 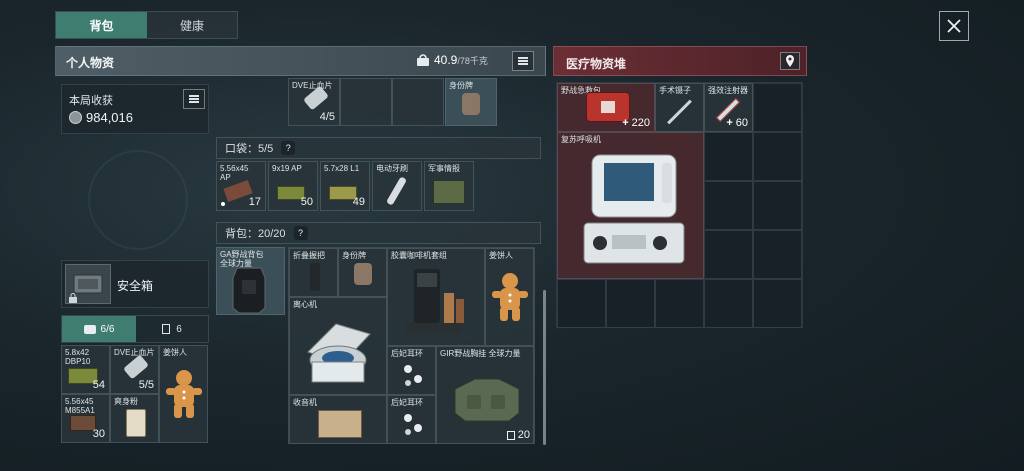 I want to click on weight-value: 40.9, so click(x=446, y=60).